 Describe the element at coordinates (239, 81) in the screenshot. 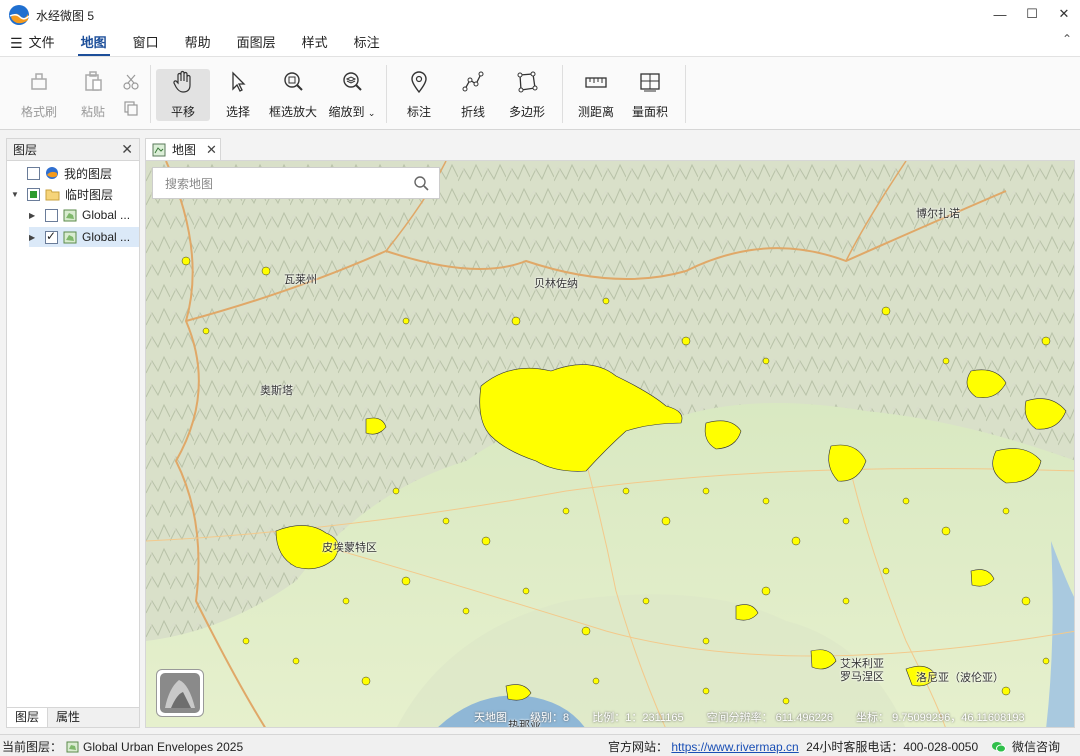

I see `cursor-icon` at that location.